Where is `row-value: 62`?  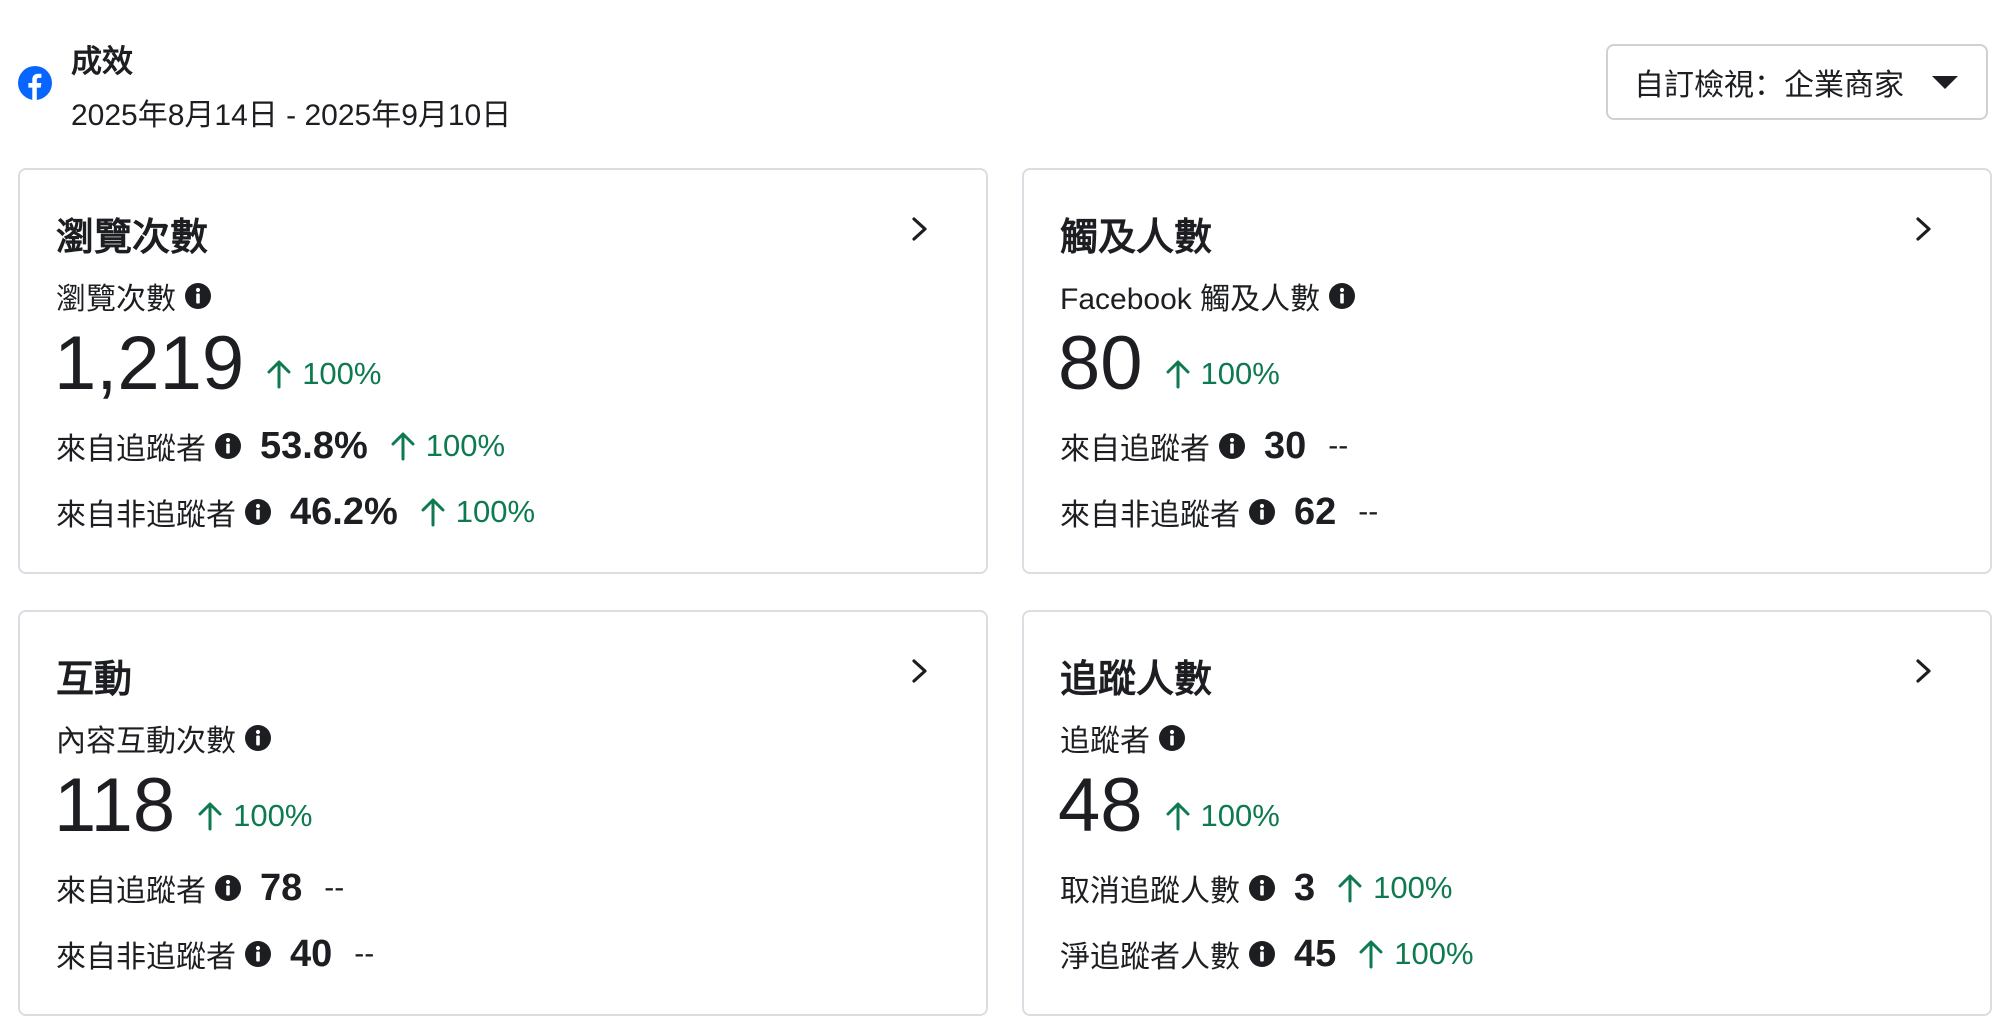
row-value: 62 is located at coordinates (1315, 511).